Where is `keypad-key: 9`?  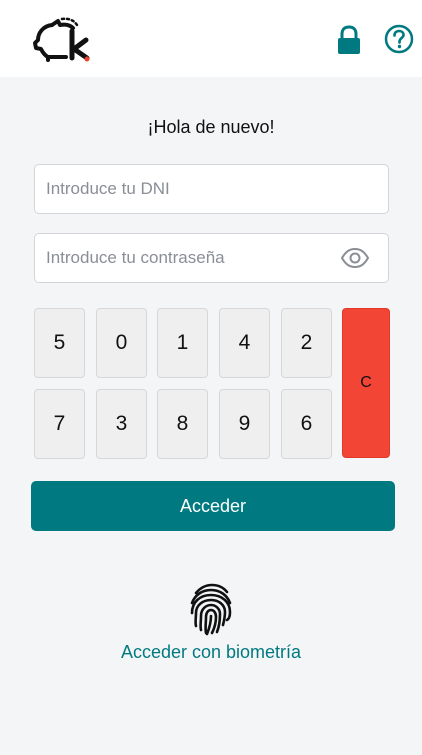
keypad-key: 9 is located at coordinates (244, 424).